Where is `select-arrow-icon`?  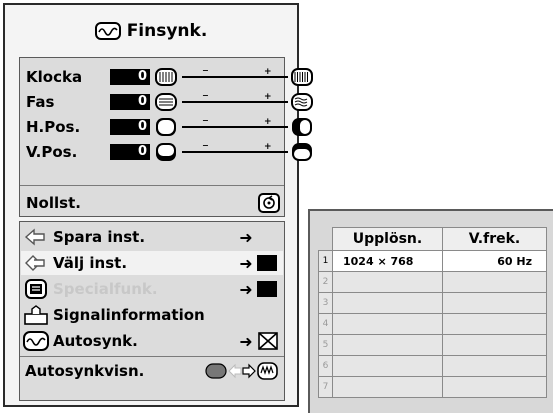
select-arrow-icon is located at coordinates (35, 263).